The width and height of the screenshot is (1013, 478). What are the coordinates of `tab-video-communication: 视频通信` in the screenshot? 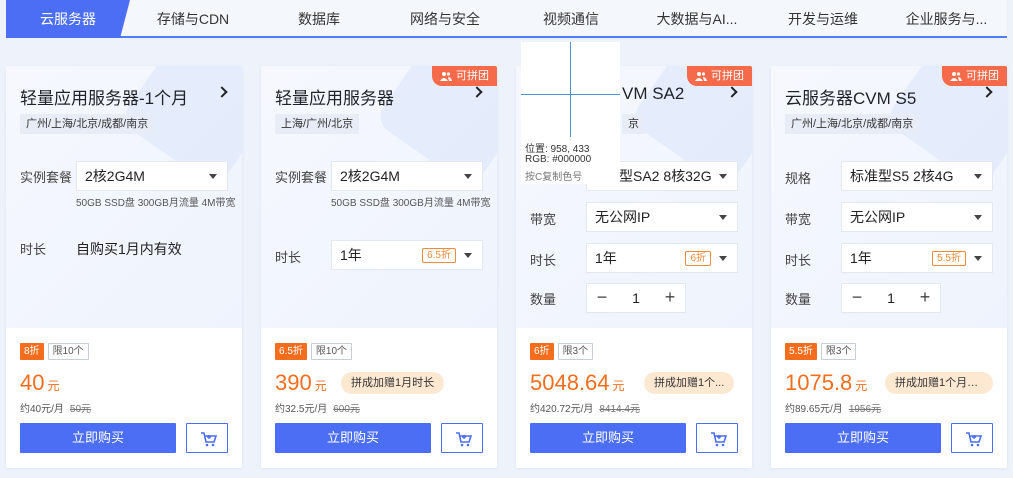 It's located at (571, 19).